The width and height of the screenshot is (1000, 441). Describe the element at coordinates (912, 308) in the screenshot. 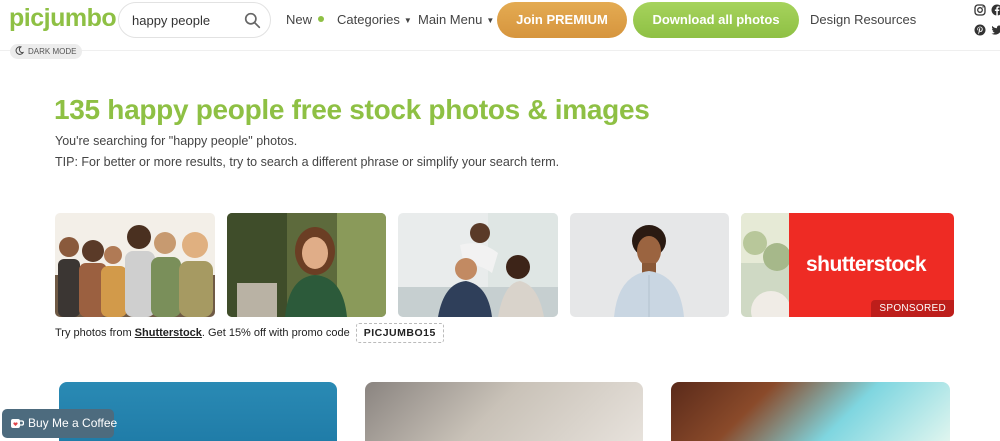

I see `sponsored-badge: SPONSORED` at that location.